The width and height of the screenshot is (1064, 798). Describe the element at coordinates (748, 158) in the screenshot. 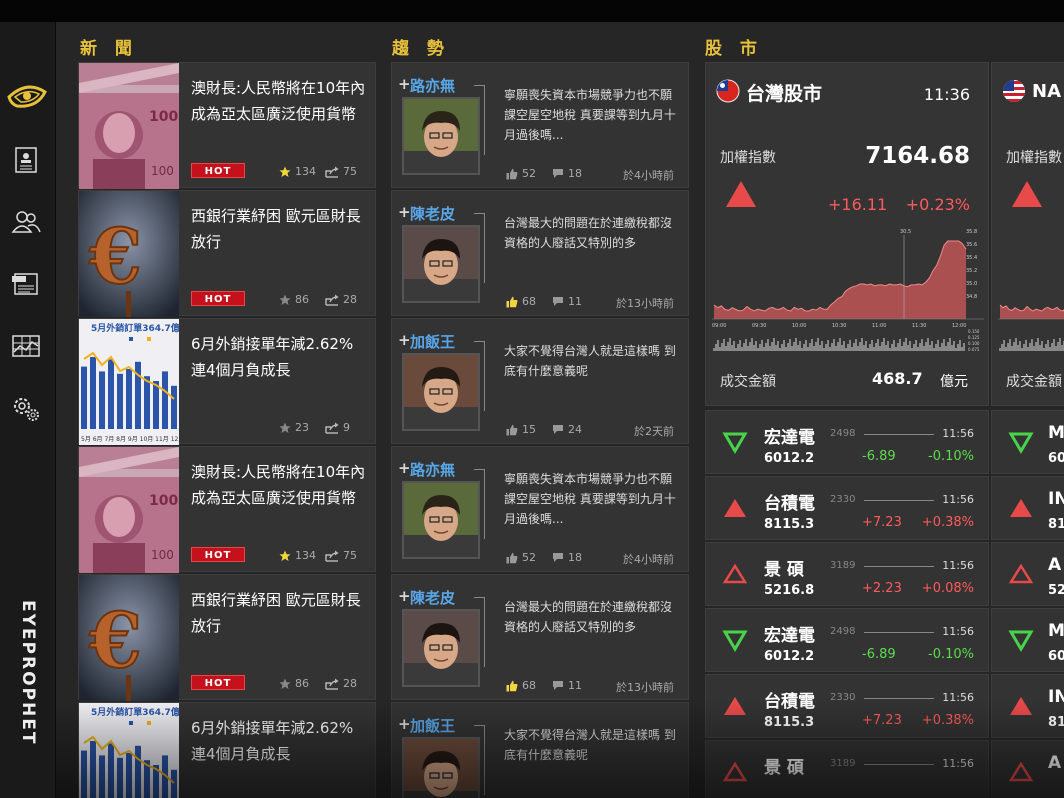

I see `index-label: 加權指數` at that location.